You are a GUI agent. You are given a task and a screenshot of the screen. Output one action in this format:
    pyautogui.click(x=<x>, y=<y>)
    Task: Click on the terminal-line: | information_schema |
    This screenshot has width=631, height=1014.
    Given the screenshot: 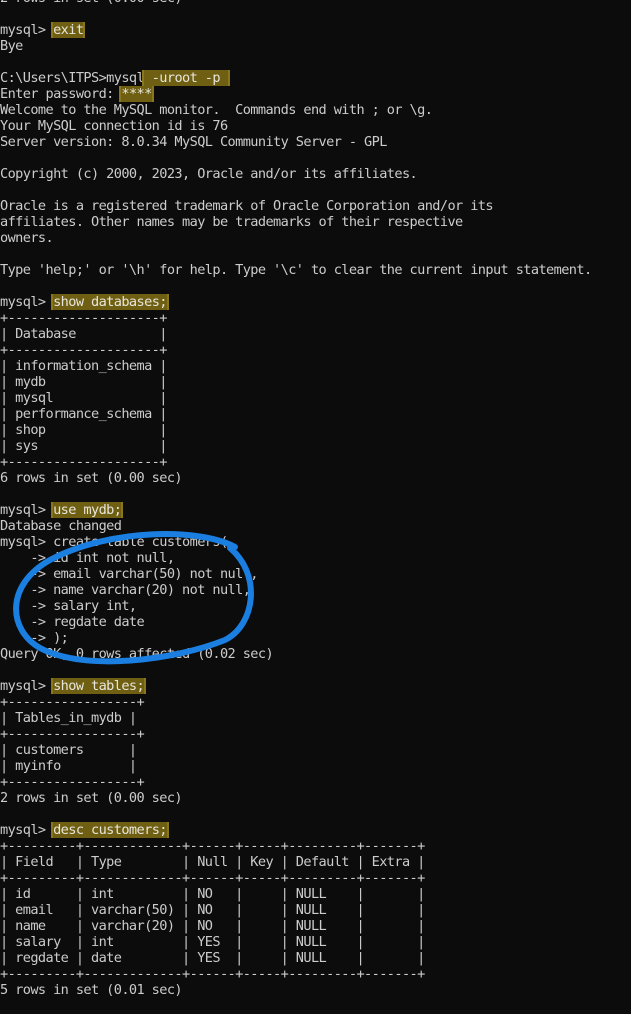 What is the action you would take?
    pyautogui.click(x=315, y=366)
    